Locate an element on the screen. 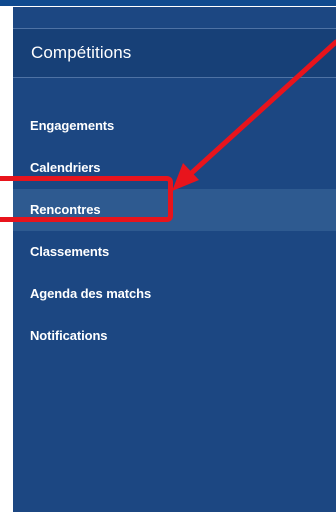 The image size is (336, 512). annotation-highlight-box is located at coordinates (86, 199).